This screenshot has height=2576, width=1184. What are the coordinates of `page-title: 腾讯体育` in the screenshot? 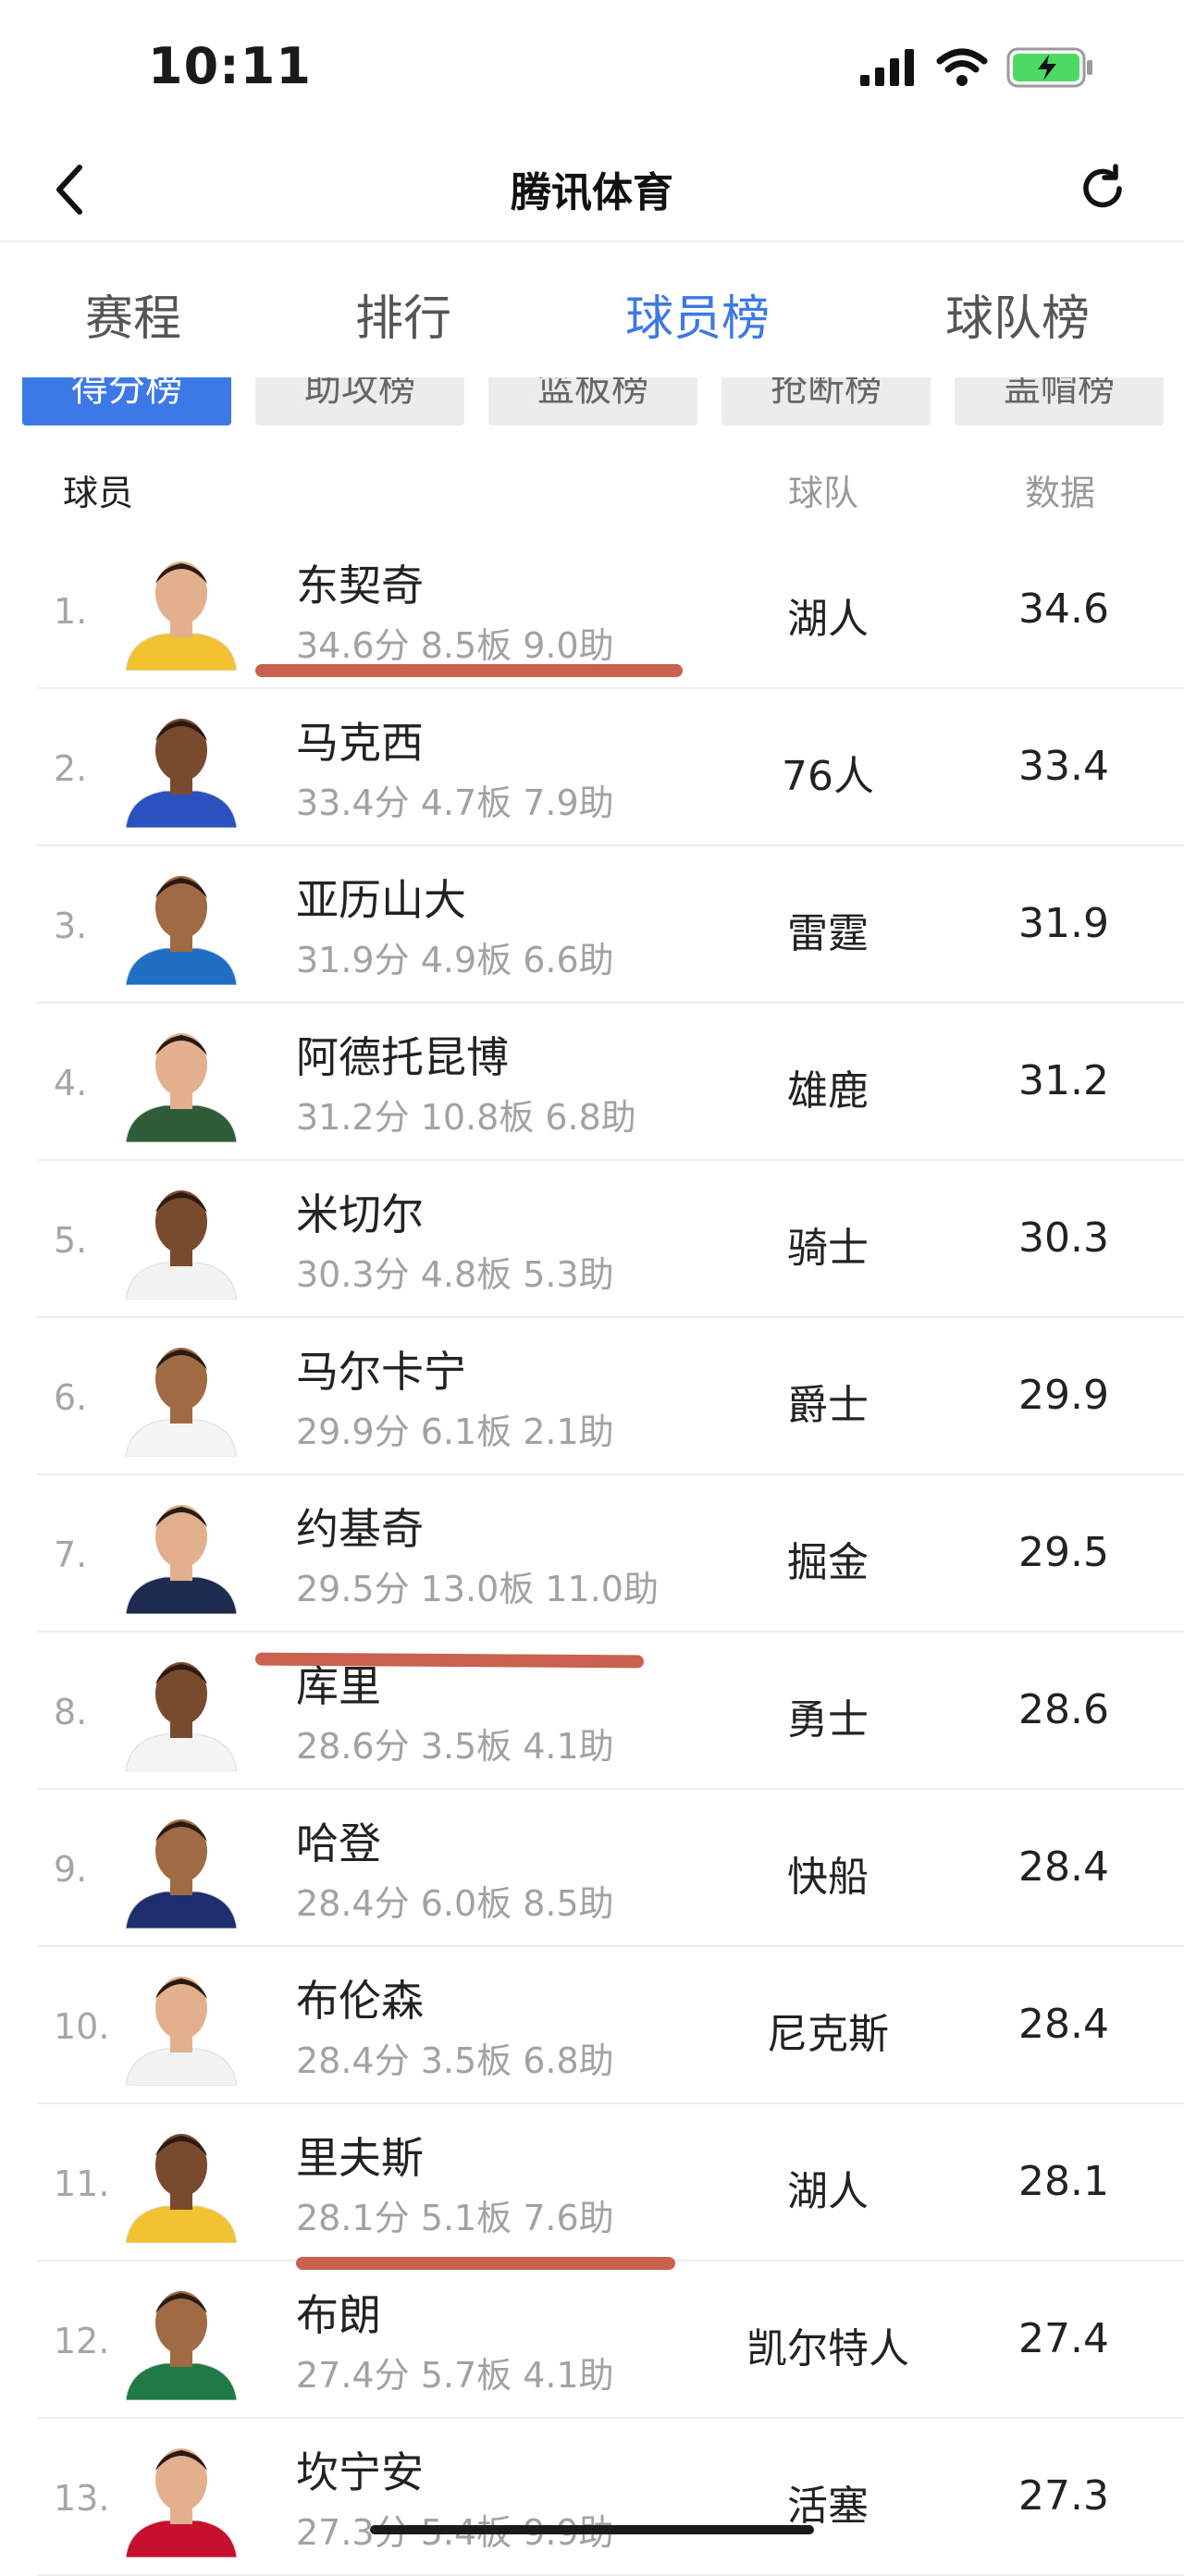 It's located at (592, 192).